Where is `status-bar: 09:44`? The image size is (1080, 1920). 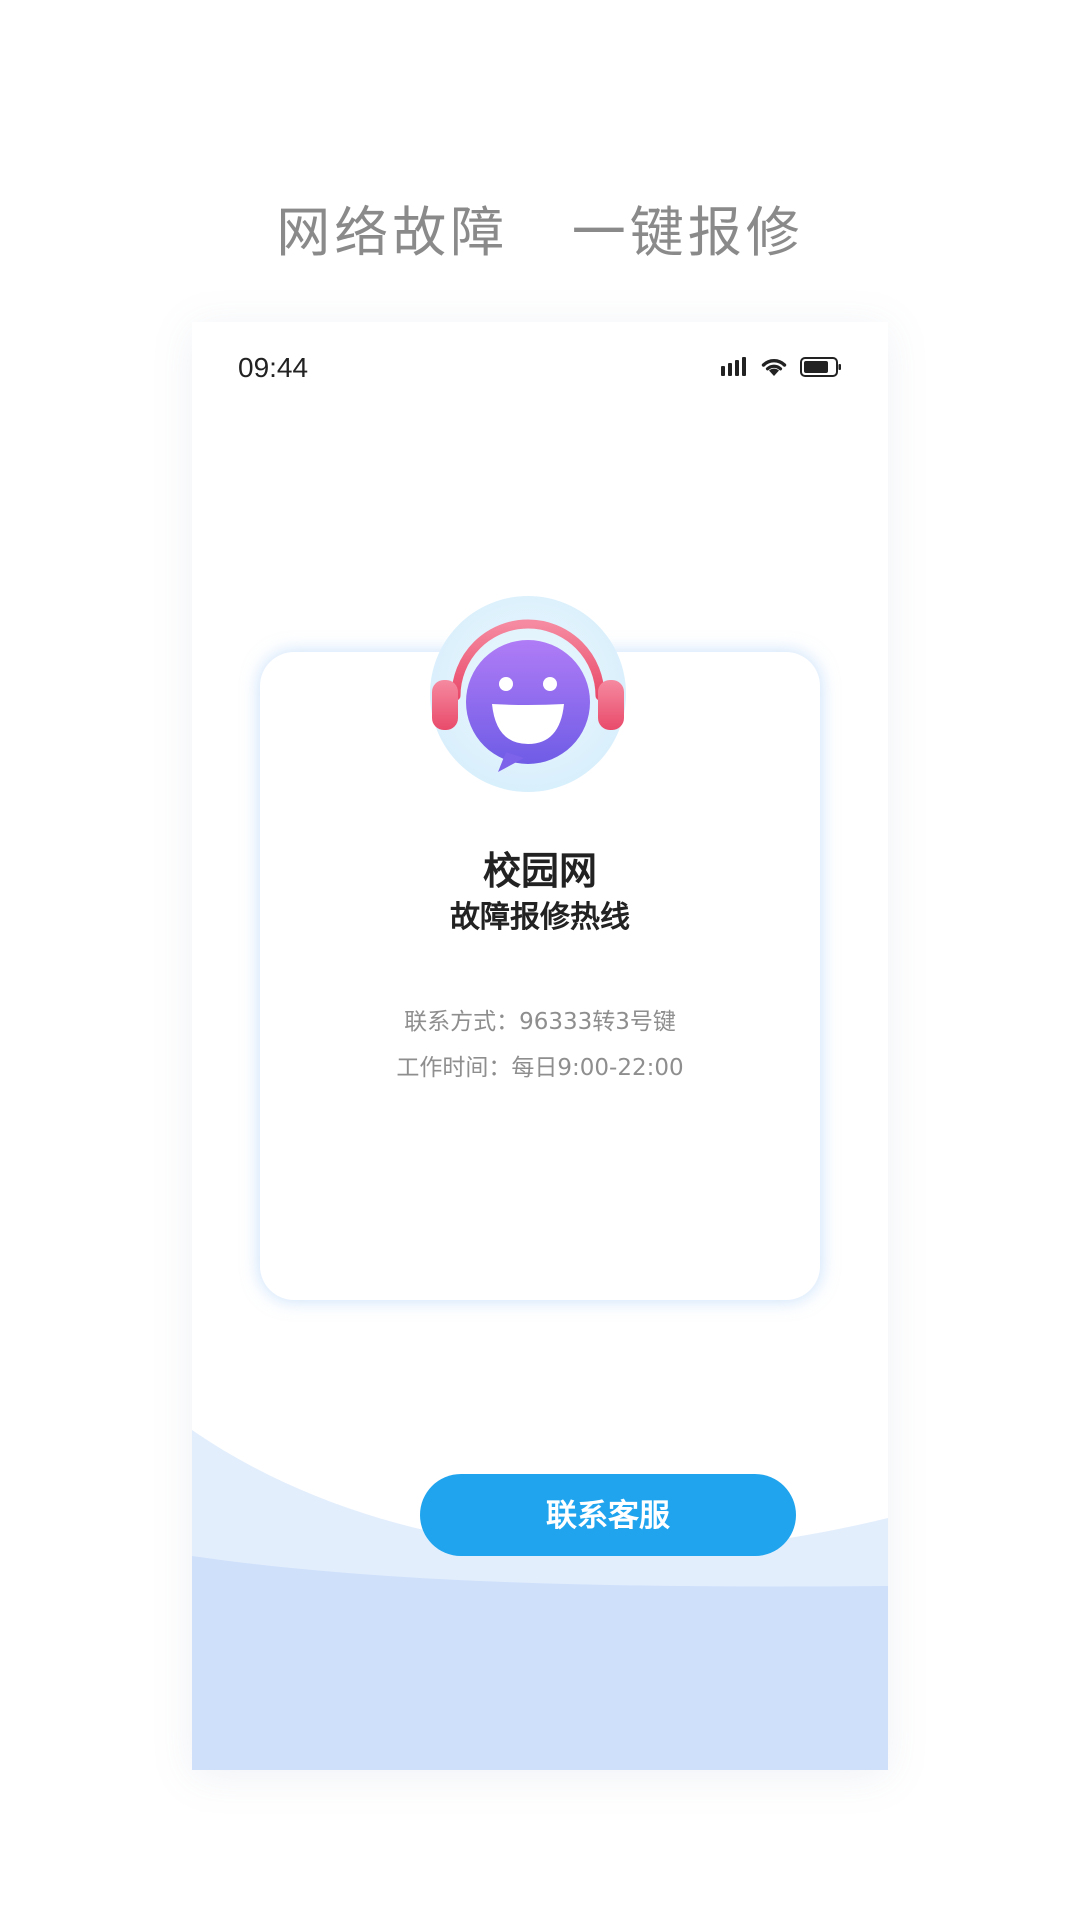
status-bar: 09:44 is located at coordinates (540, 370).